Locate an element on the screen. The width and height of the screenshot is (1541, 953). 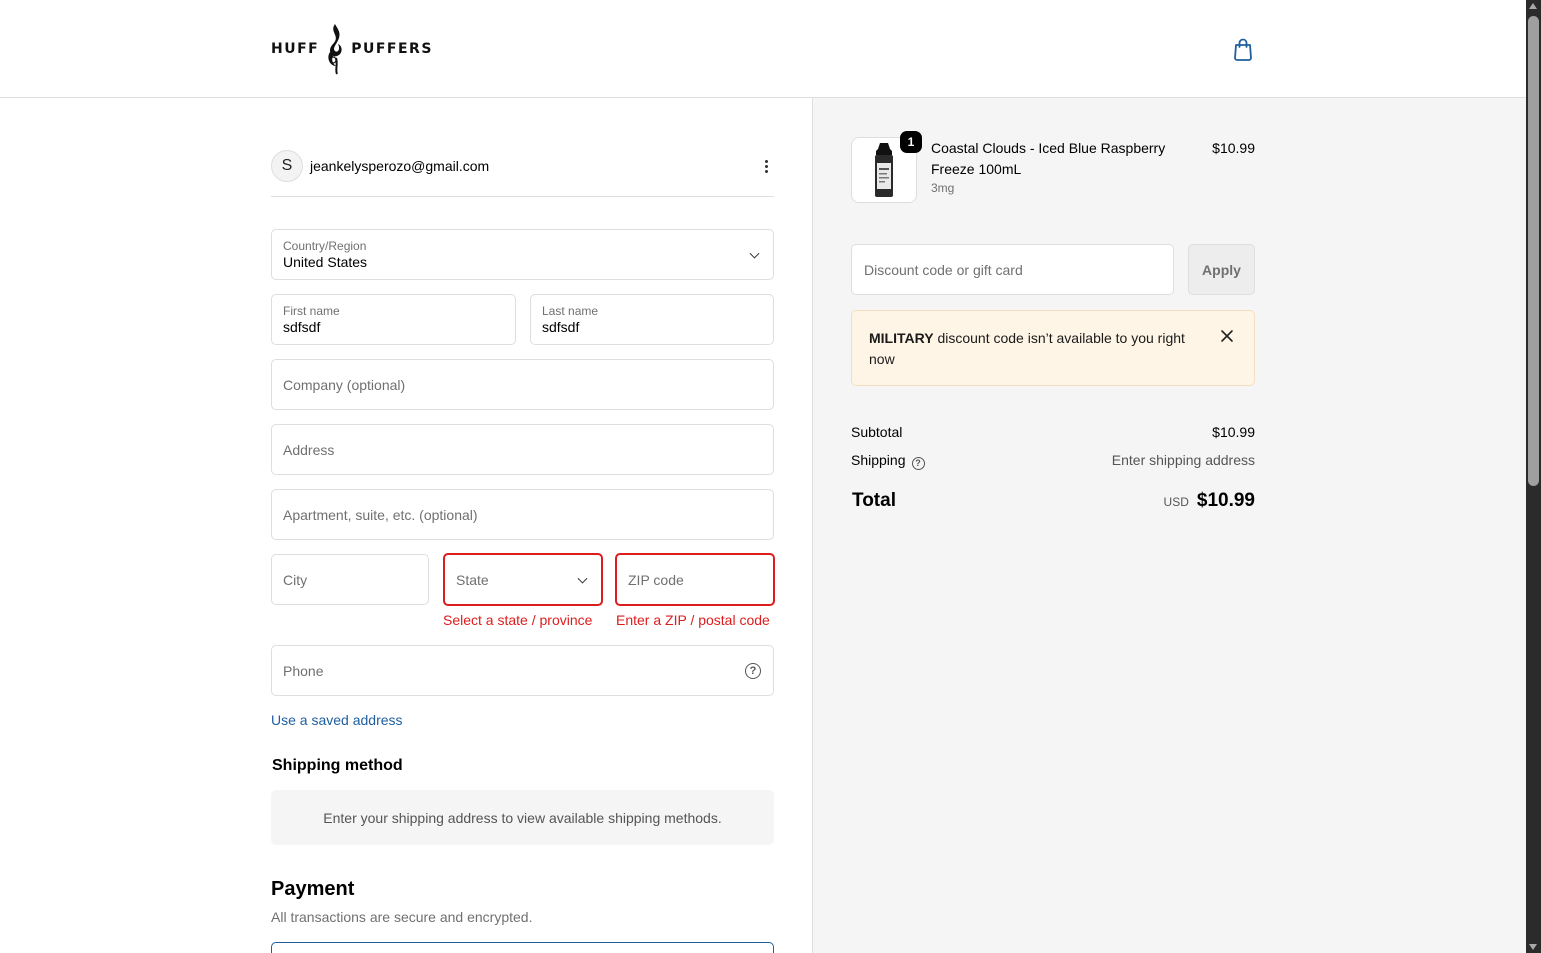
scroll-up-arrow-icon is located at coordinates (1533, 6).